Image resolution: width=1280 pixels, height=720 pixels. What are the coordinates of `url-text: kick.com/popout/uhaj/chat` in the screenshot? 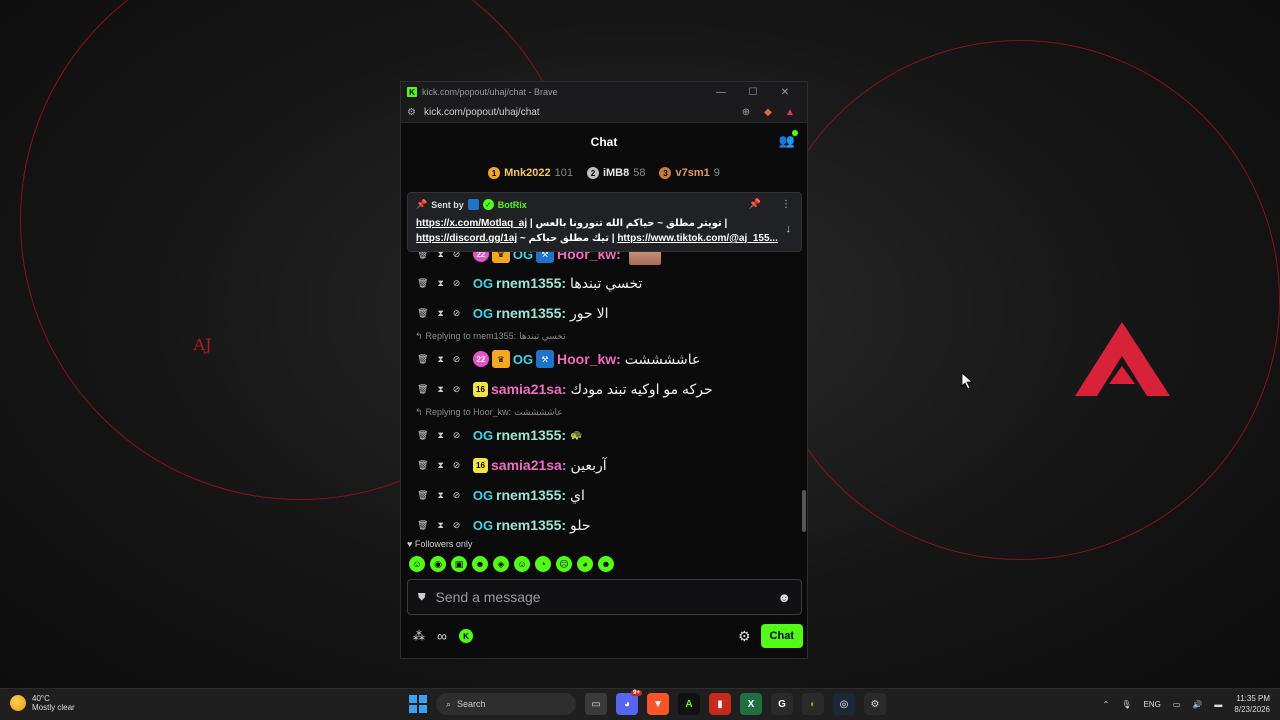 It's located at (579, 112).